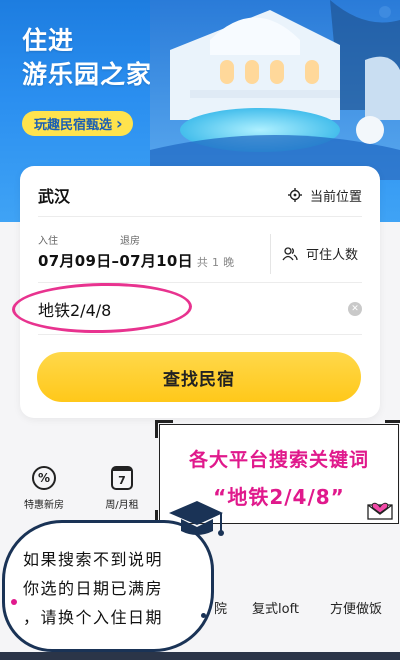 The image size is (400, 660). I want to click on note-bubble: 如果搜索不到说明 你选的日期已满房 ，请换个入住日期, so click(113, 576).